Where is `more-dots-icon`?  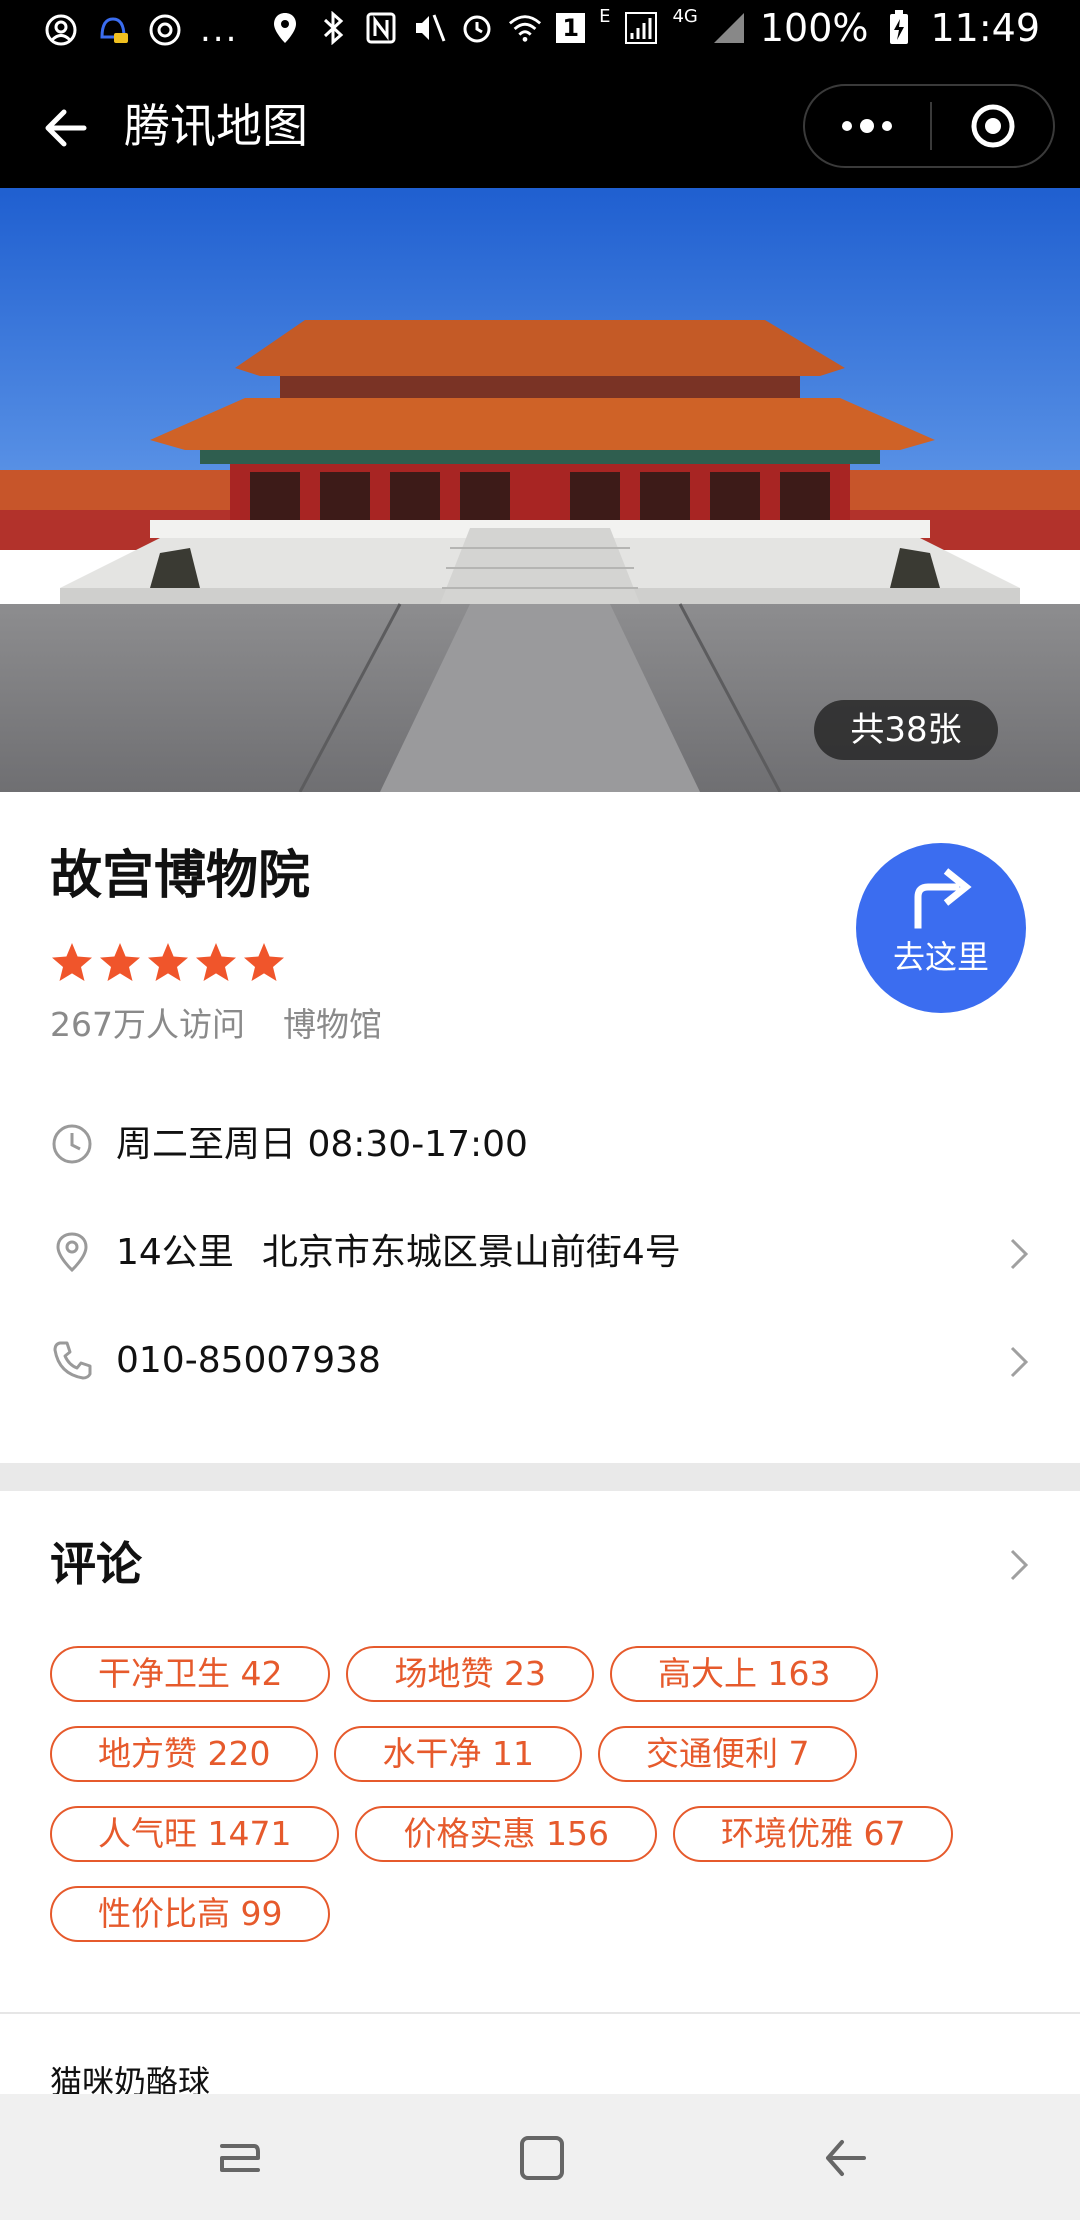 more-dots-icon is located at coordinates (867, 126).